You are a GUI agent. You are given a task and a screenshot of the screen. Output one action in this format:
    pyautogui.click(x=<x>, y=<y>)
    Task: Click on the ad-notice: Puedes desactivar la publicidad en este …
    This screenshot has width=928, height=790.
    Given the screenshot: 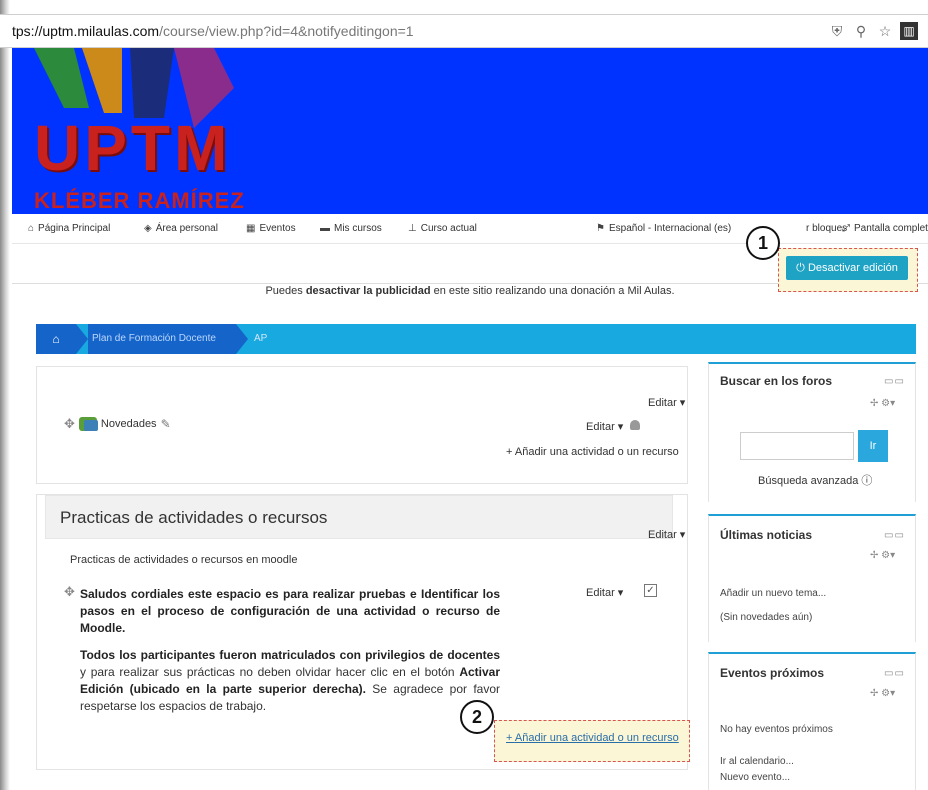 What is the action you would take?
    pyautogui.click(x=470, y=291)
    